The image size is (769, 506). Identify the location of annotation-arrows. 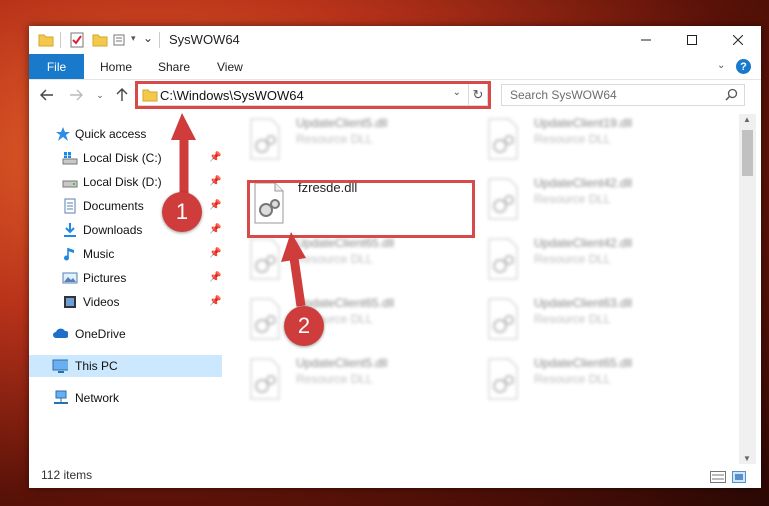
(238, 210).